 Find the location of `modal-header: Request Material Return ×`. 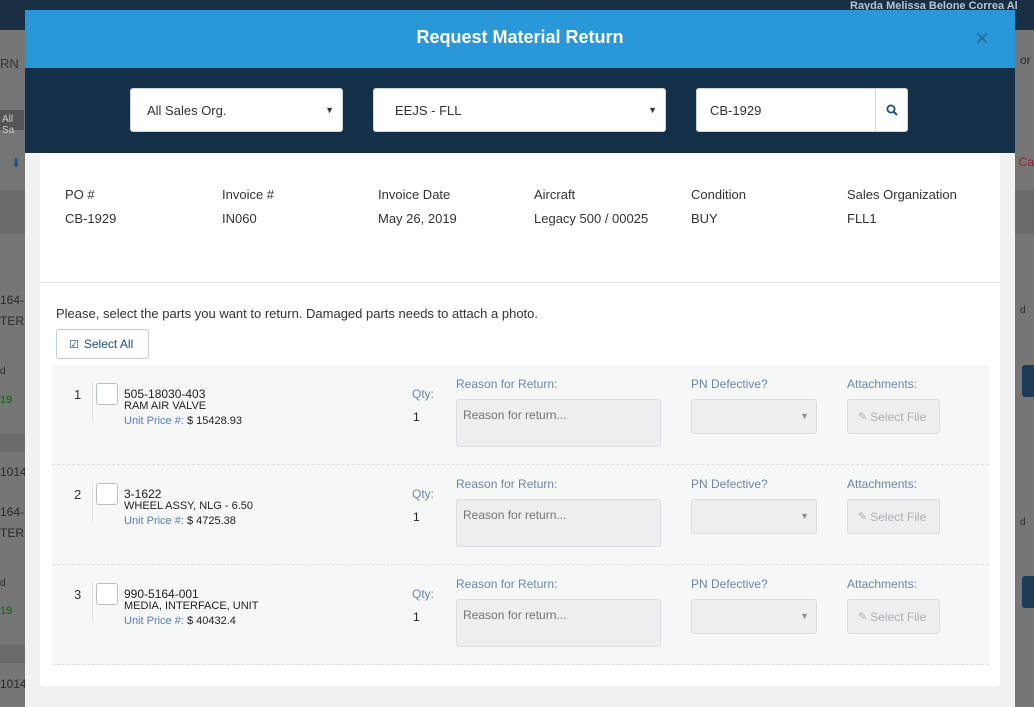

modal-header: Request Material Return × is located at coordinates (520, 39).